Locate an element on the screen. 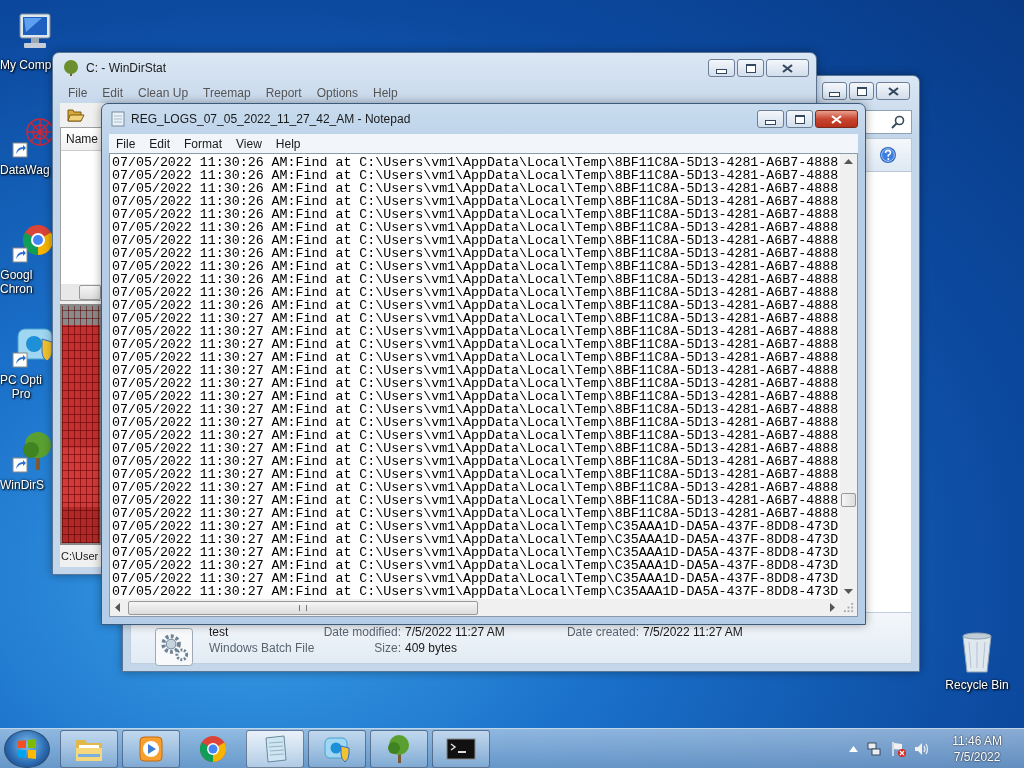  desktop-icon-label: My Comp is located at coordinates (26, 65).